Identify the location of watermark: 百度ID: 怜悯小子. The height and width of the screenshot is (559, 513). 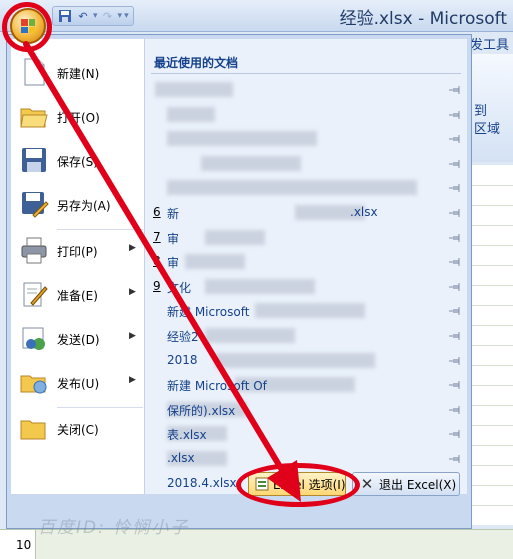
(114, 528).